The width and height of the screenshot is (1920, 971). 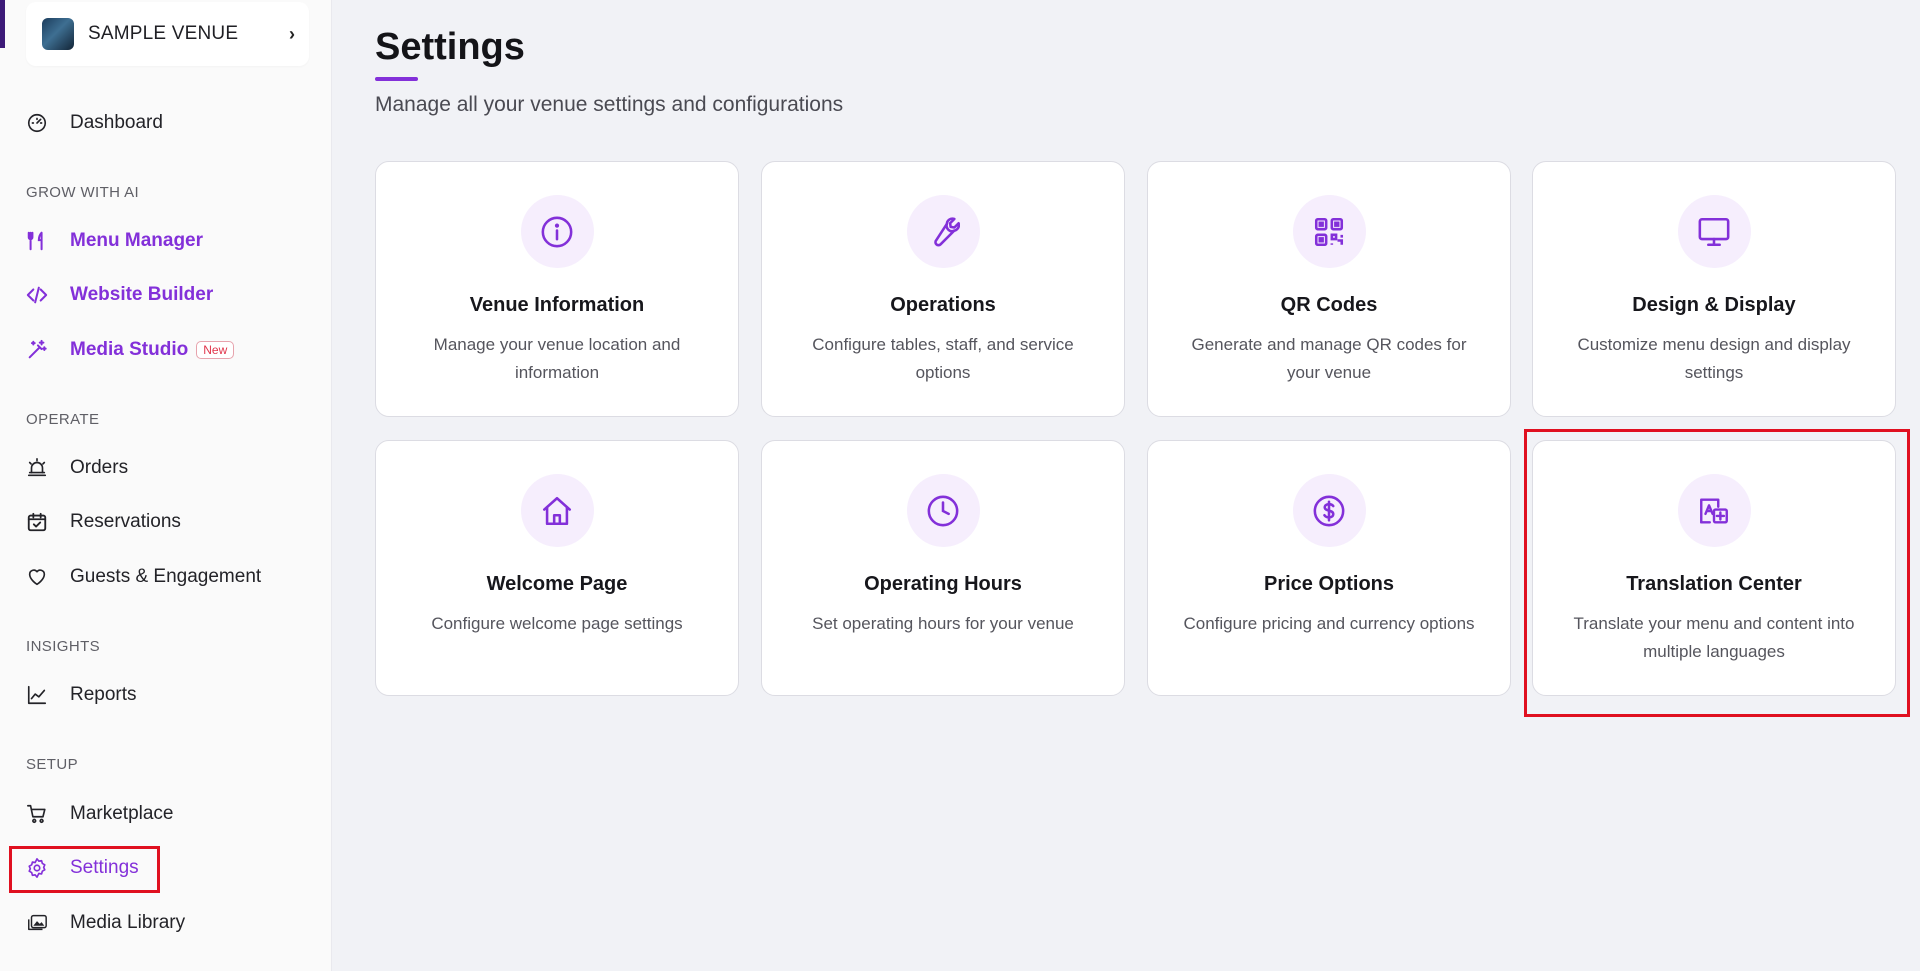 What do you see at coordinates (943, 231) in the screenshot?
I see `wrench-icon` at bounding box center [943, 231].